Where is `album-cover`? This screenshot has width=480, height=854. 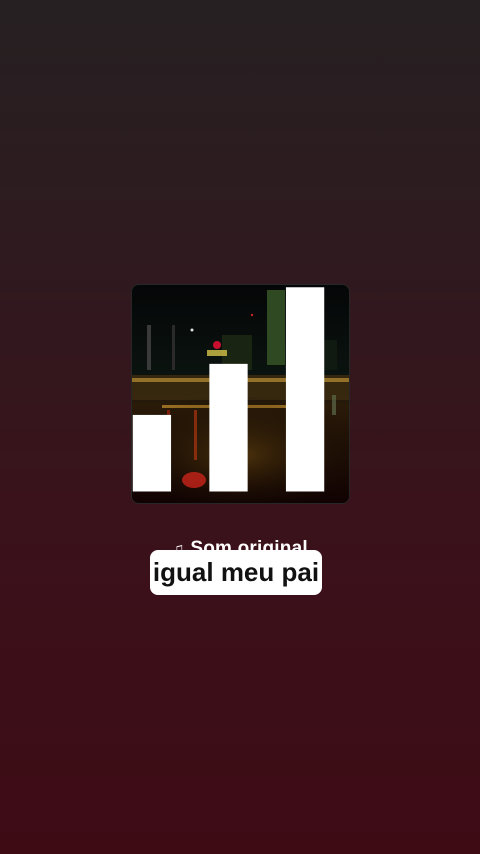 album-cover is located at coordinates (240, 394).